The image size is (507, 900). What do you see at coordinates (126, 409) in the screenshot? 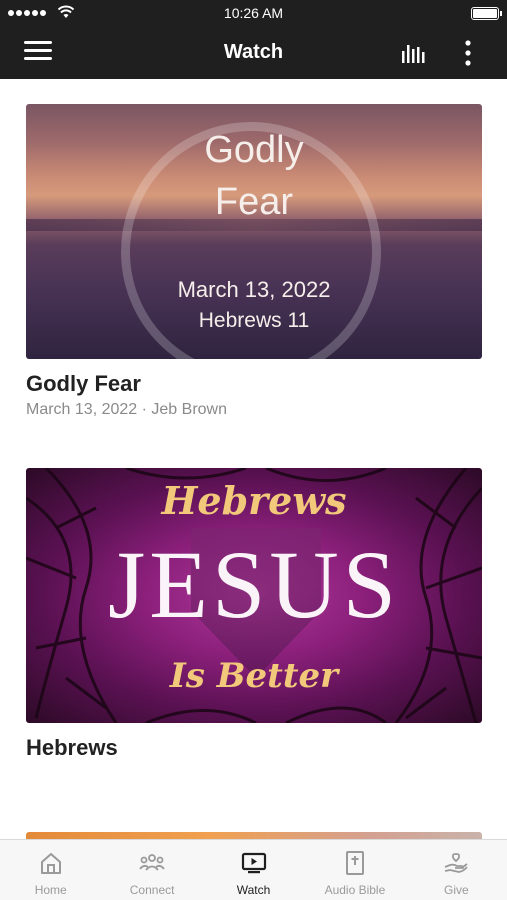
I see `media-meta: March 13, 2022 · Jeb Brown` at bounding box center [126, 409].